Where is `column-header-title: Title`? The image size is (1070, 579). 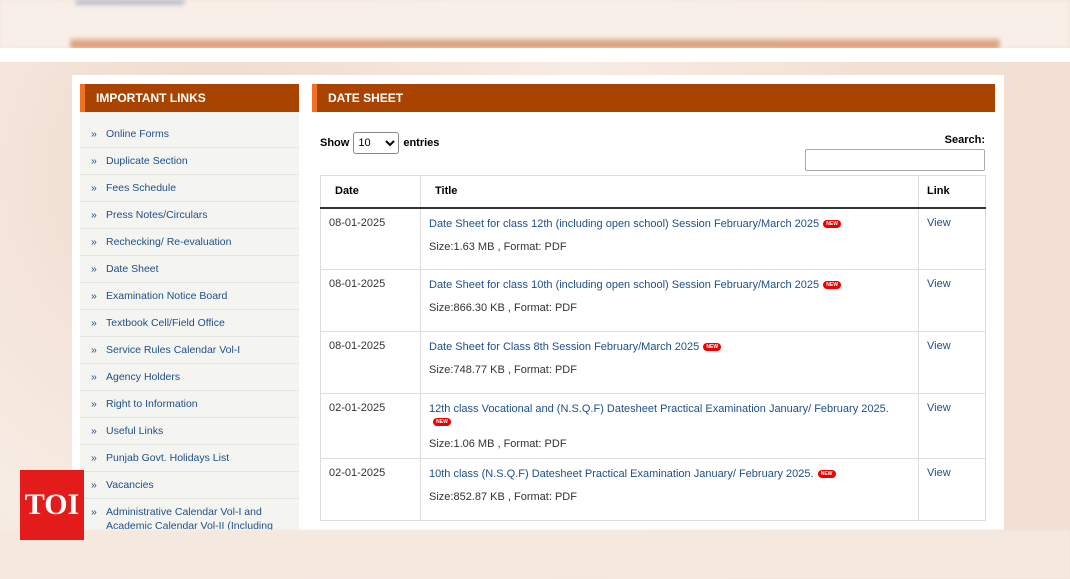
column-header-title: Title is located at coordinates (669, 192).